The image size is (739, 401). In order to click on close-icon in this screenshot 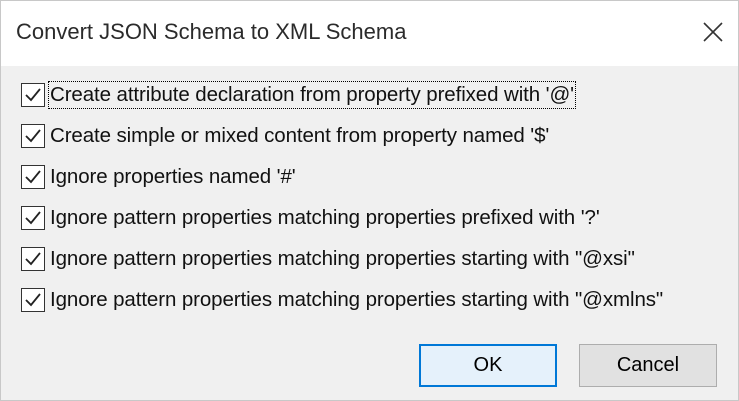, I will do `click(713, 32)`.